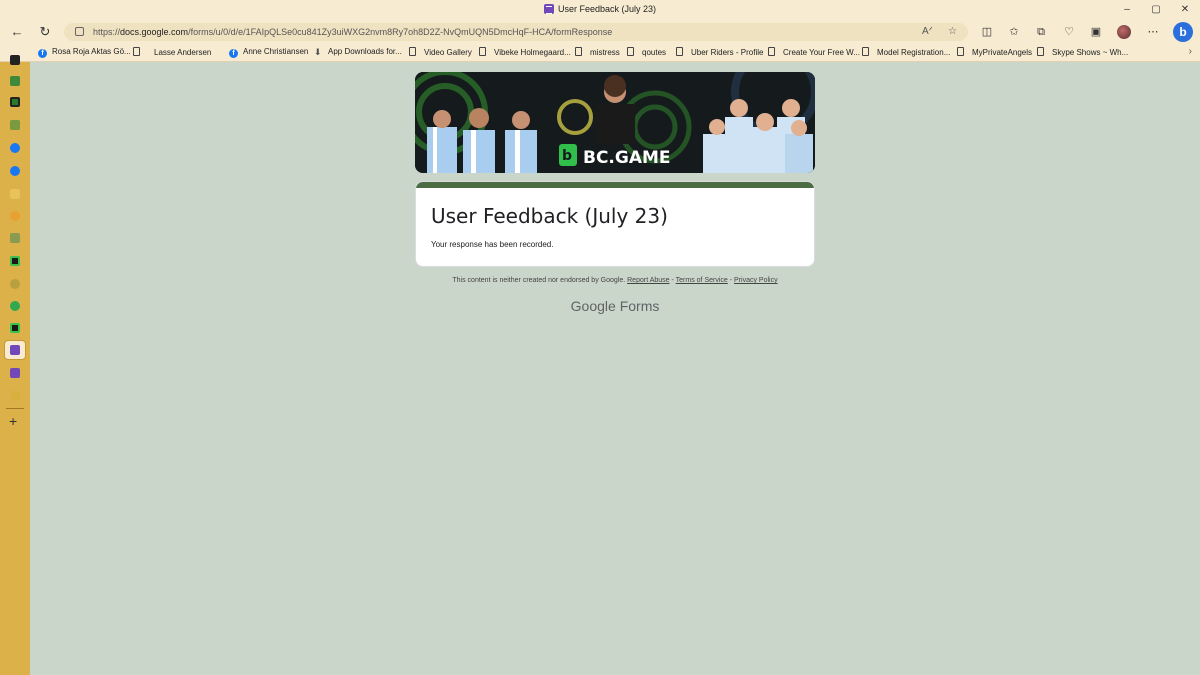 The height and width of the screenshot is (675, 1200). Describe the element at coordinates (1185, 10) in the screenshot. I see `close-button: ✕` at that location.